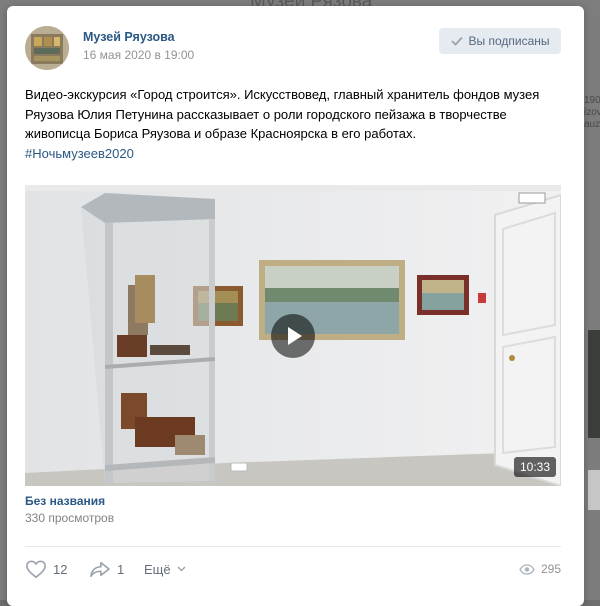 The width and height of the screenshot is (600, 606). I want to click on heart-icon, so click(36, 569).